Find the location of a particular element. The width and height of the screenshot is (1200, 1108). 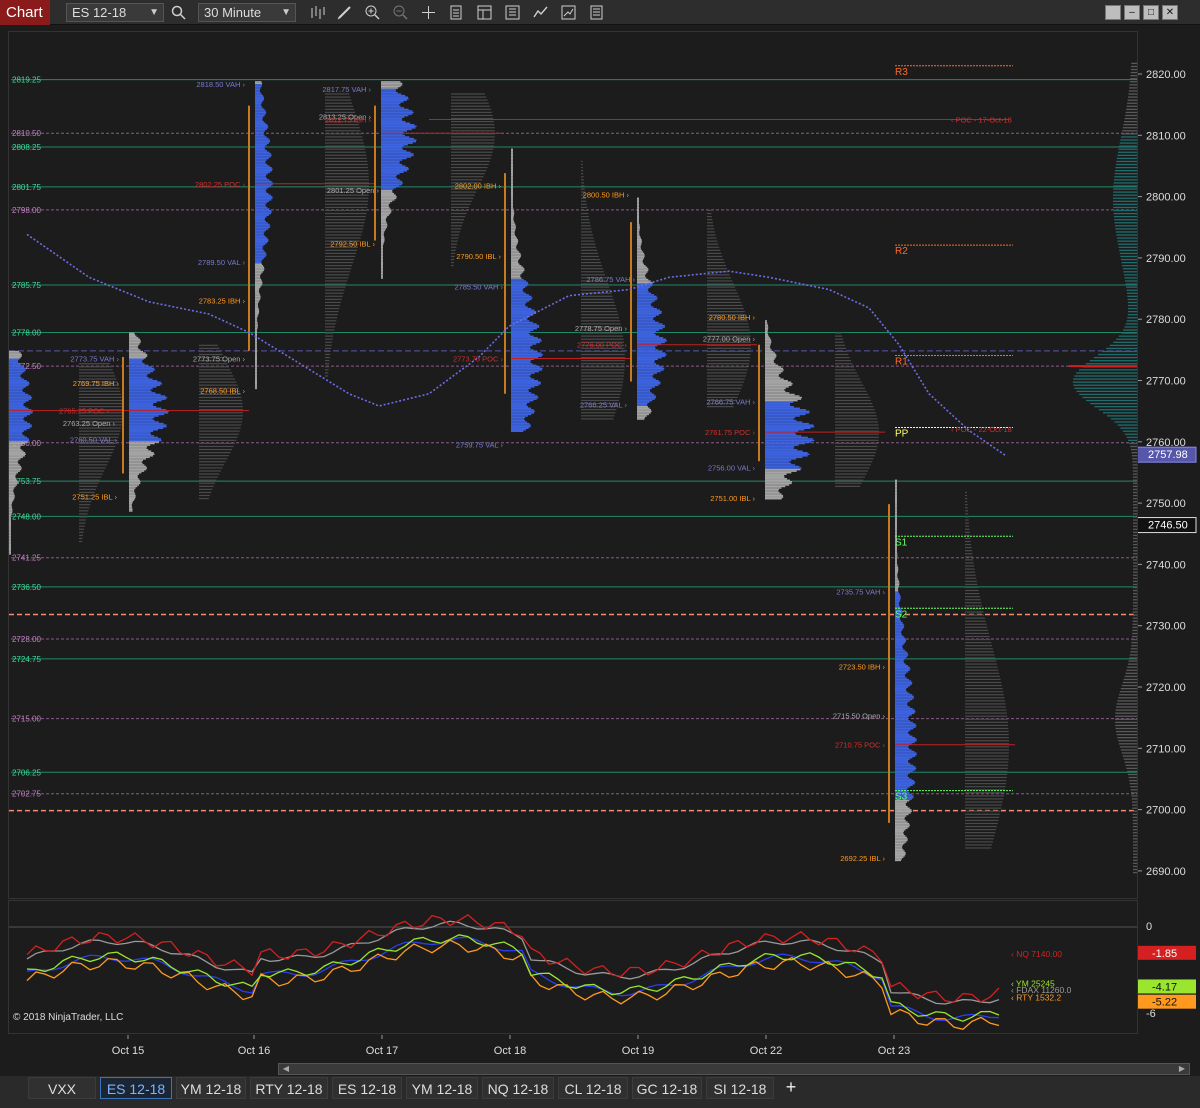

tab-nq: NQ 12-18 is located at coordinates (518, 1088).